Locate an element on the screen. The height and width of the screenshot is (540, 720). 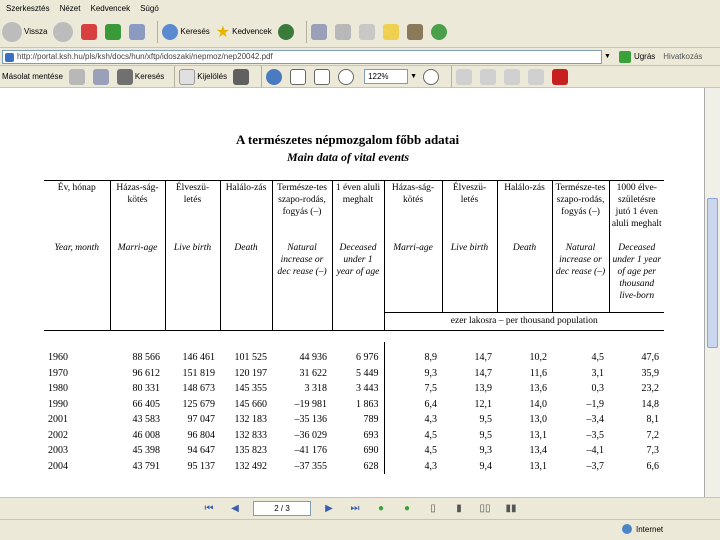
rotate-button is located at coordinates (465, 76).